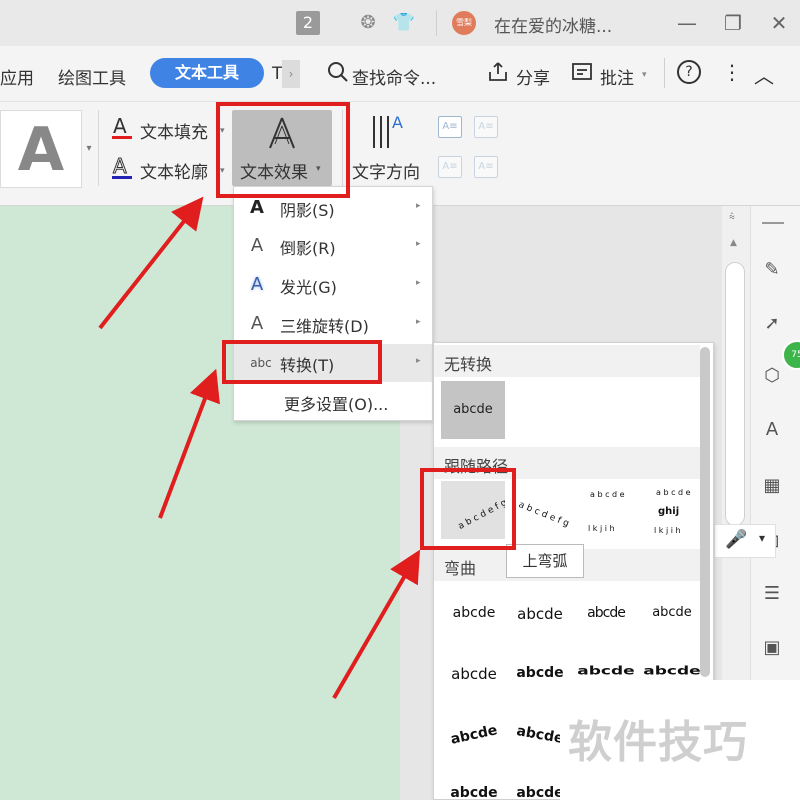 This screenshot has height=800, width=800. Describe the element at coordinates (733, 23) in the screenshot. I see `restore-icon: ❐` at that location.